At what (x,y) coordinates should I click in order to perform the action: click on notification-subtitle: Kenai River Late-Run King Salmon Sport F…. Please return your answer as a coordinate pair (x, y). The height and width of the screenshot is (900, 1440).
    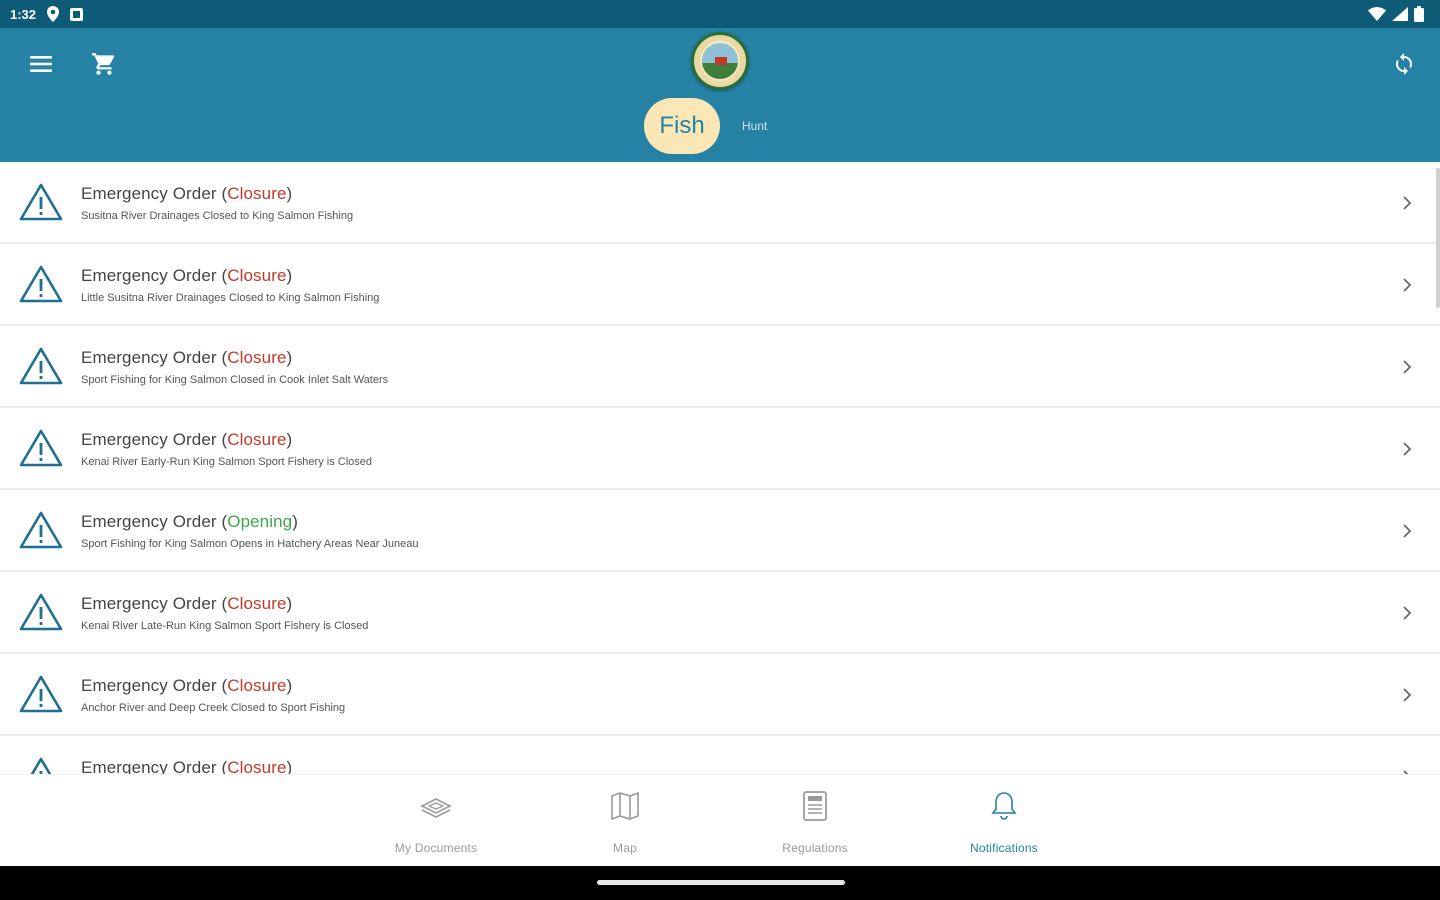
    Looking at the image, I should click on (225, 626).